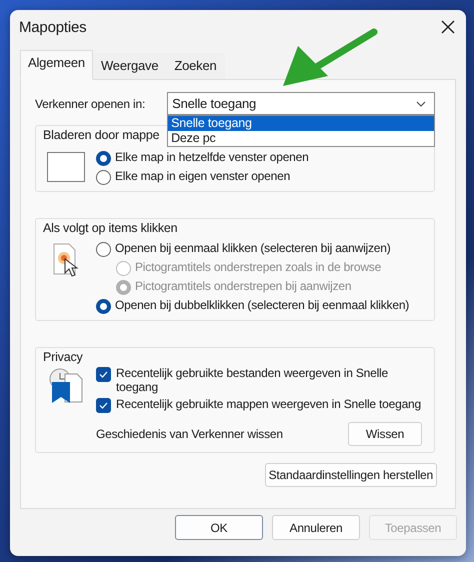 The image size is (474, 562). Describe the element at coordinates (448, 27) in the screenshot. I see `close-icon` at that location.